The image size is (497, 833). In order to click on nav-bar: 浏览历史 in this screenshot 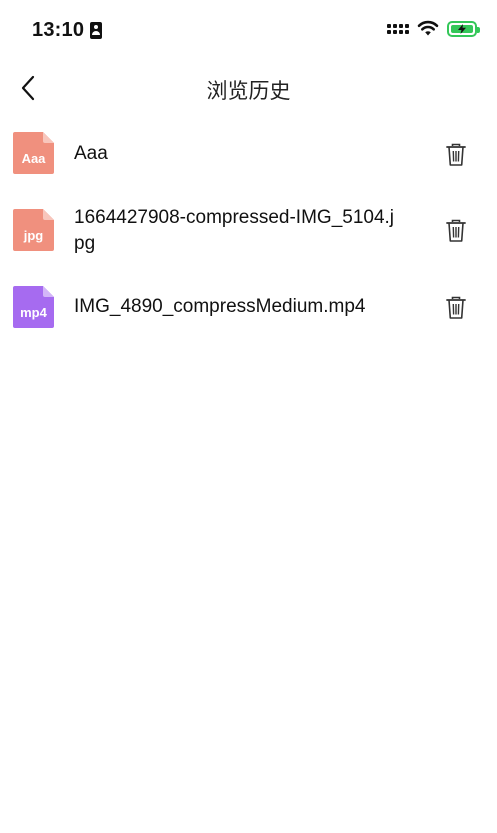, I will do `click(248, 88)`.